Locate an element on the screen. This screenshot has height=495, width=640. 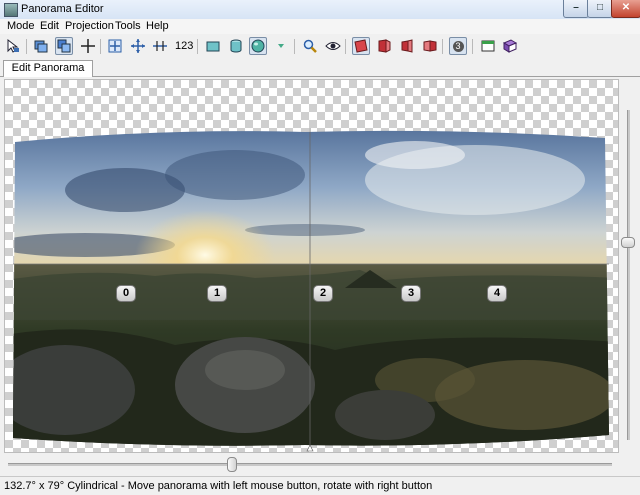
center-marker-icon is located at coordinates (310, 448).